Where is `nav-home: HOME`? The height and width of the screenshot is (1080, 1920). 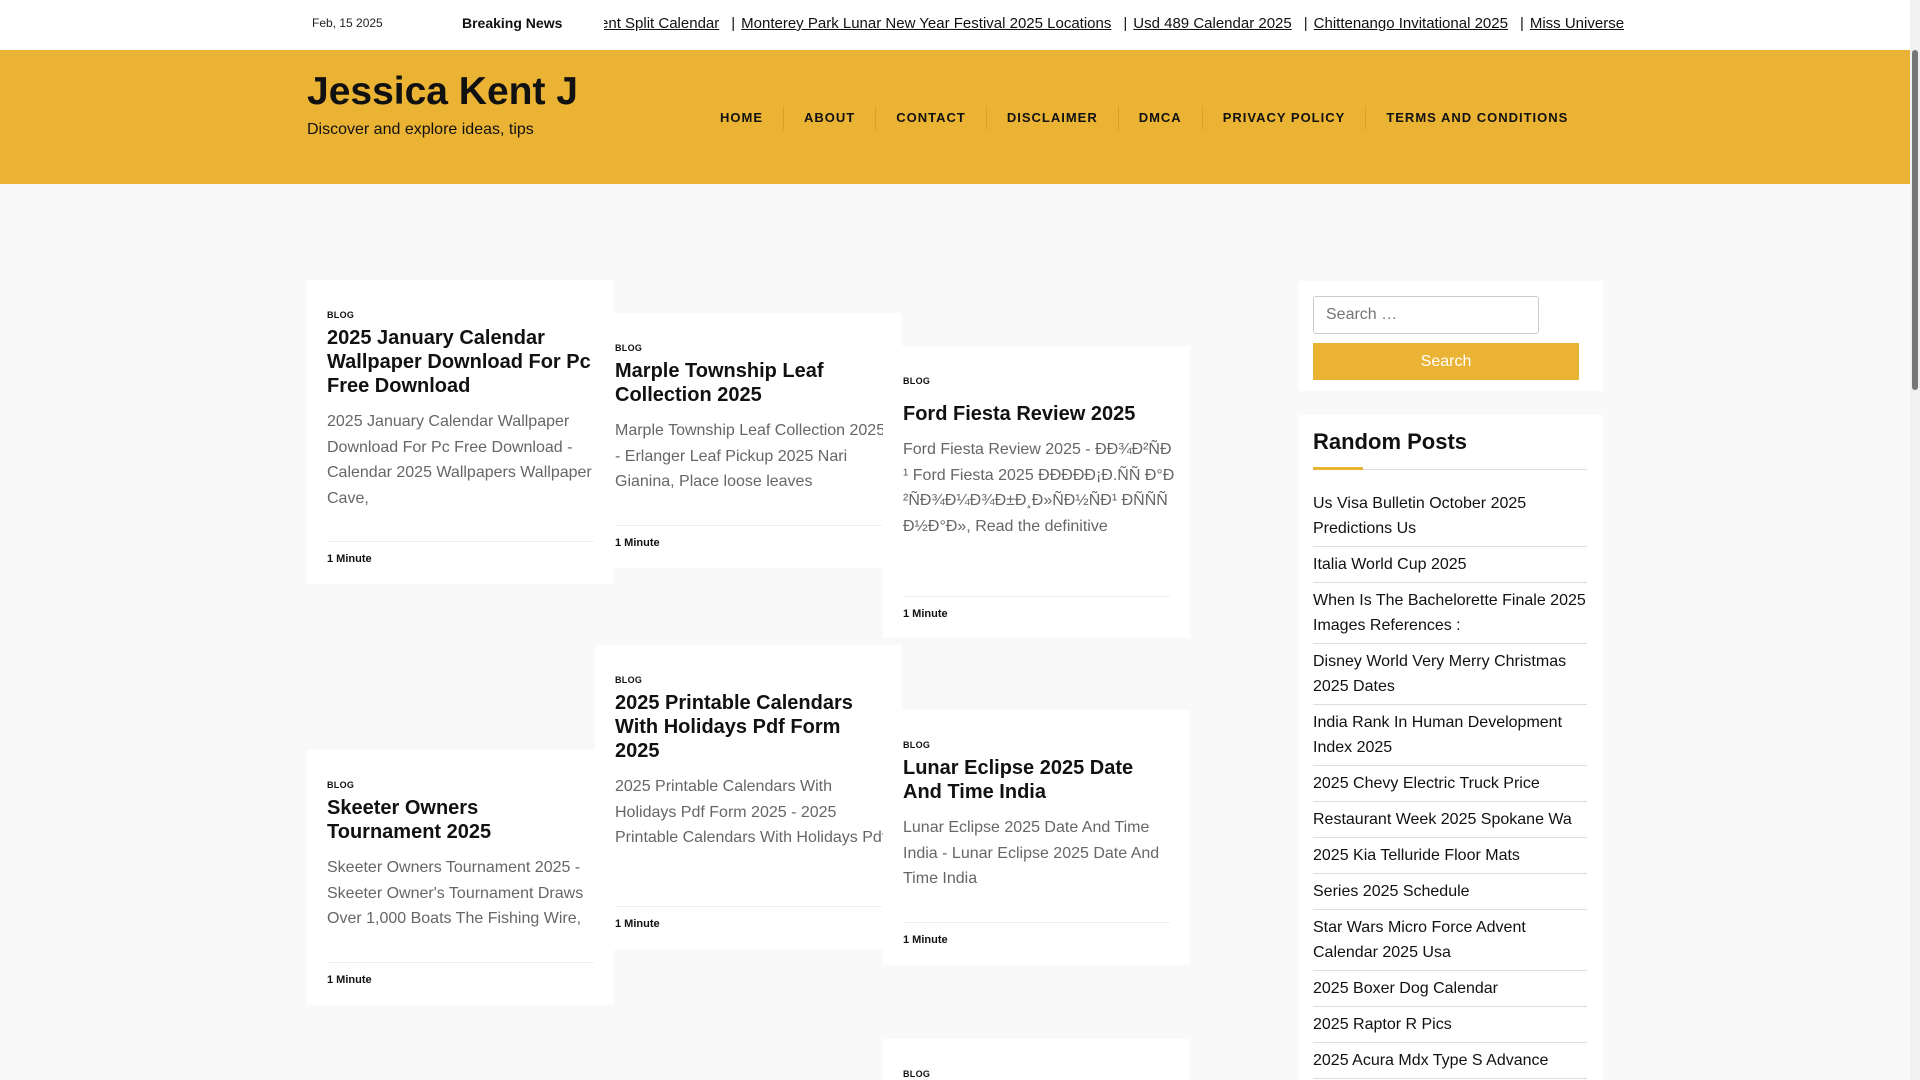 nav-home: HOME is located at coordinates (742, 118).